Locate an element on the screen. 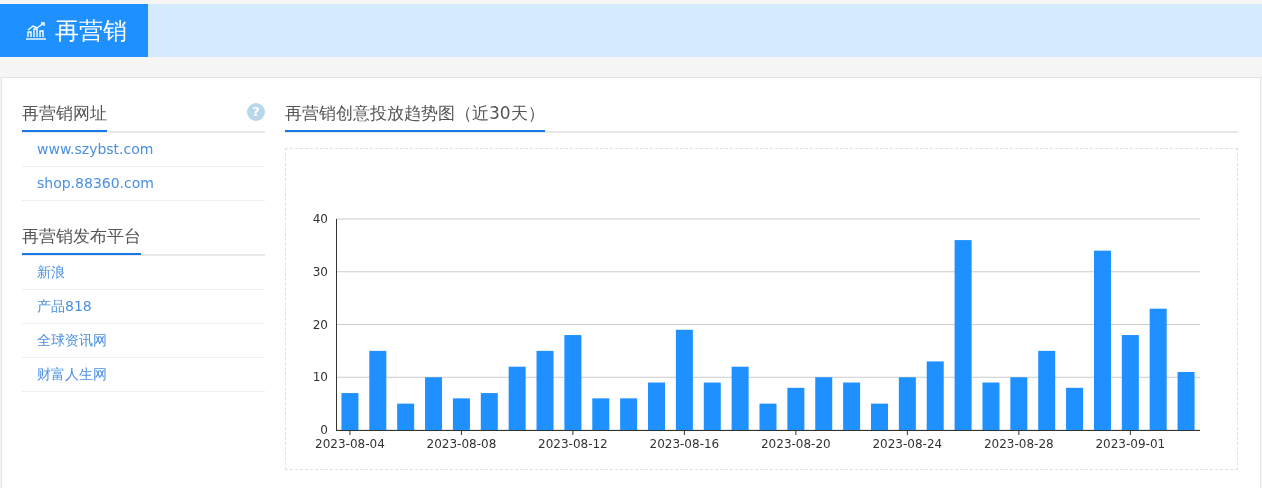  x-tick-label: 2023-08-16 is located at coordinates (684, 444).